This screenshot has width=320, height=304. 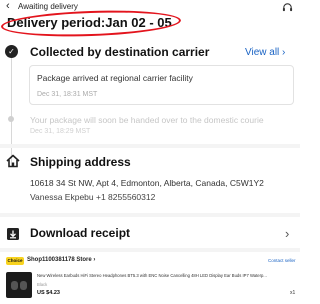 What do you see at coordinates (80, 162) in the screenshot?
I see `shipping-address-title: Shipping address` at bounding box center [80, 162].